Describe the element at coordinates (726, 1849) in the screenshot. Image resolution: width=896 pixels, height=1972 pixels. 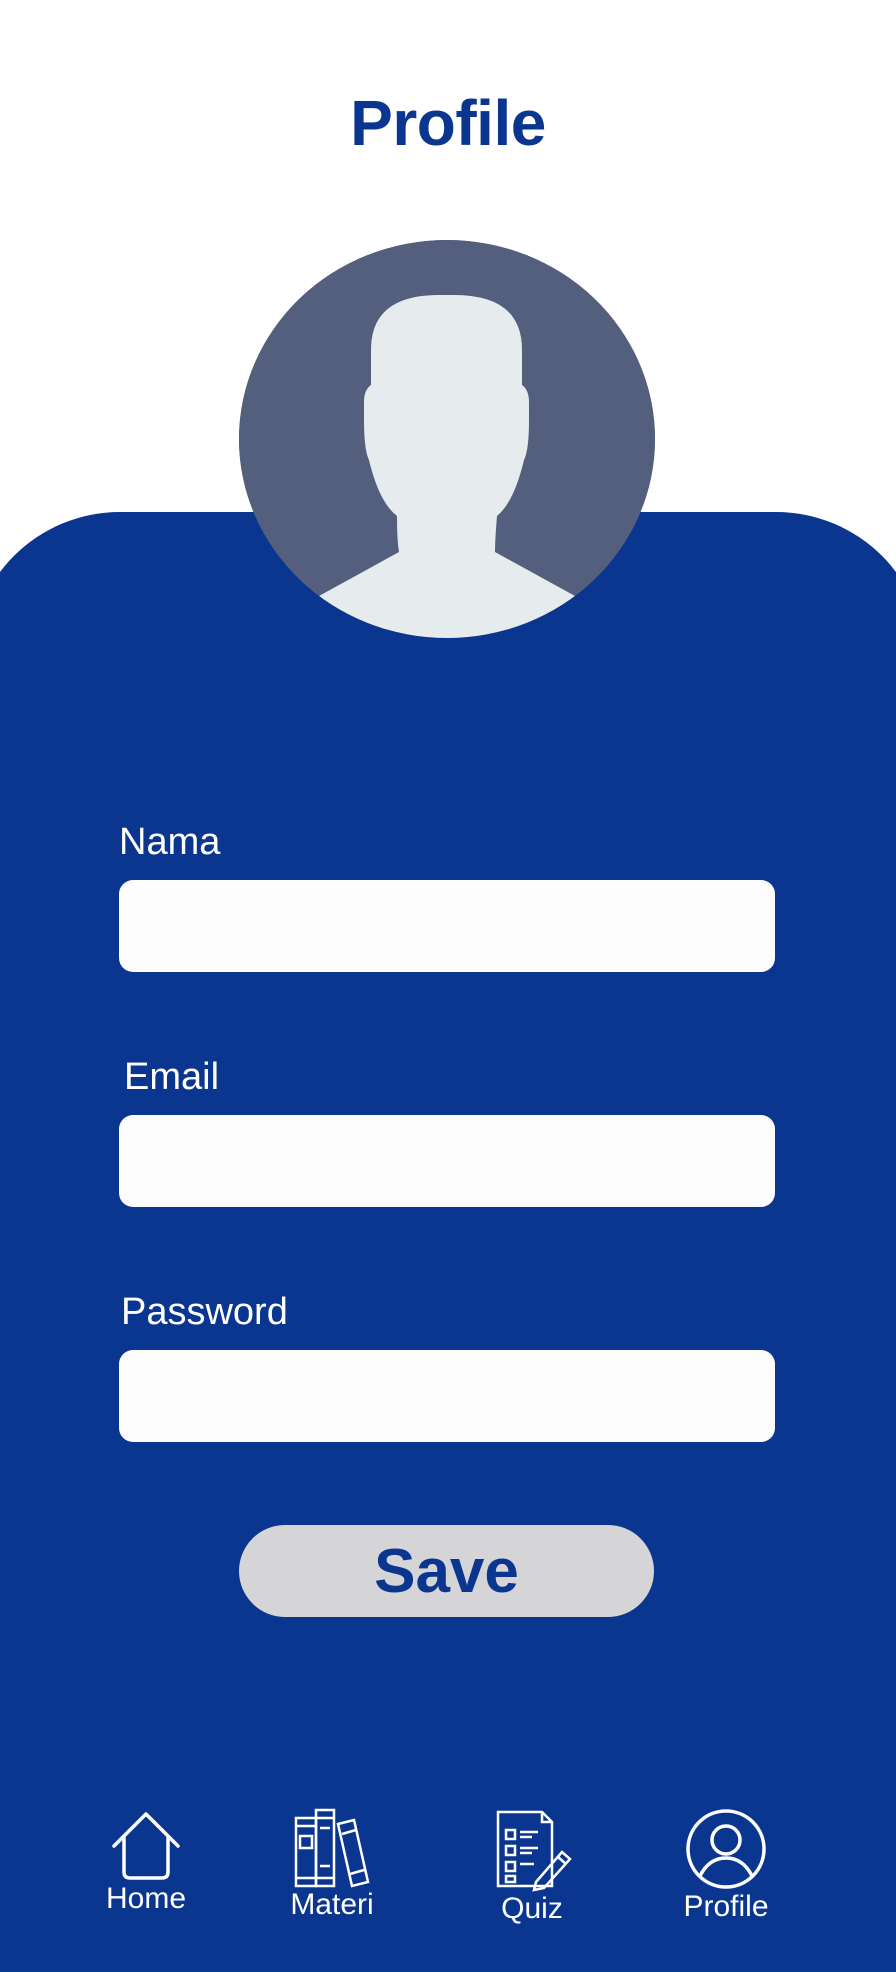
I see `user-circle-icon` at that location.